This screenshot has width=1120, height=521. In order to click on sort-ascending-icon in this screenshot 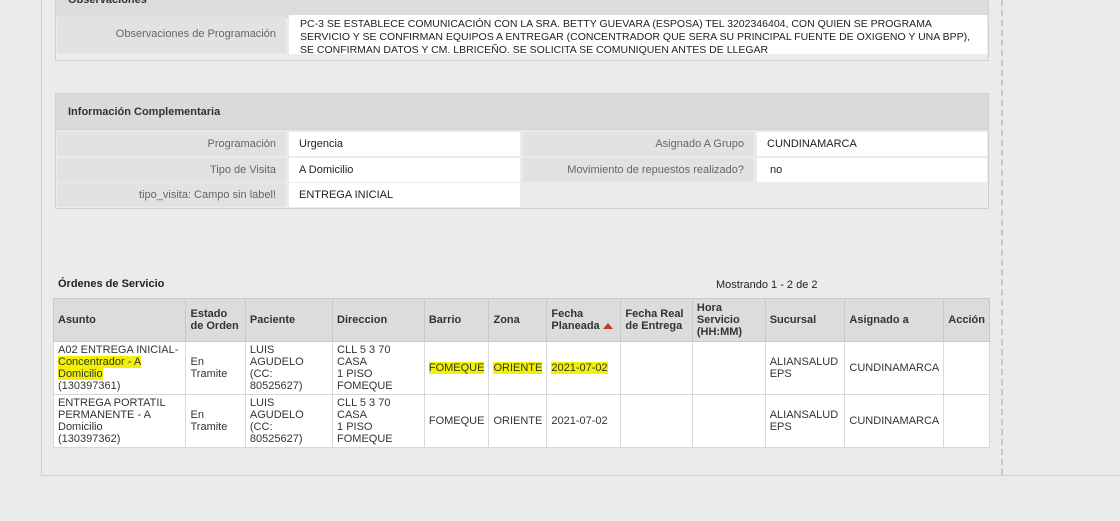, I will do `click(607, 326)`.